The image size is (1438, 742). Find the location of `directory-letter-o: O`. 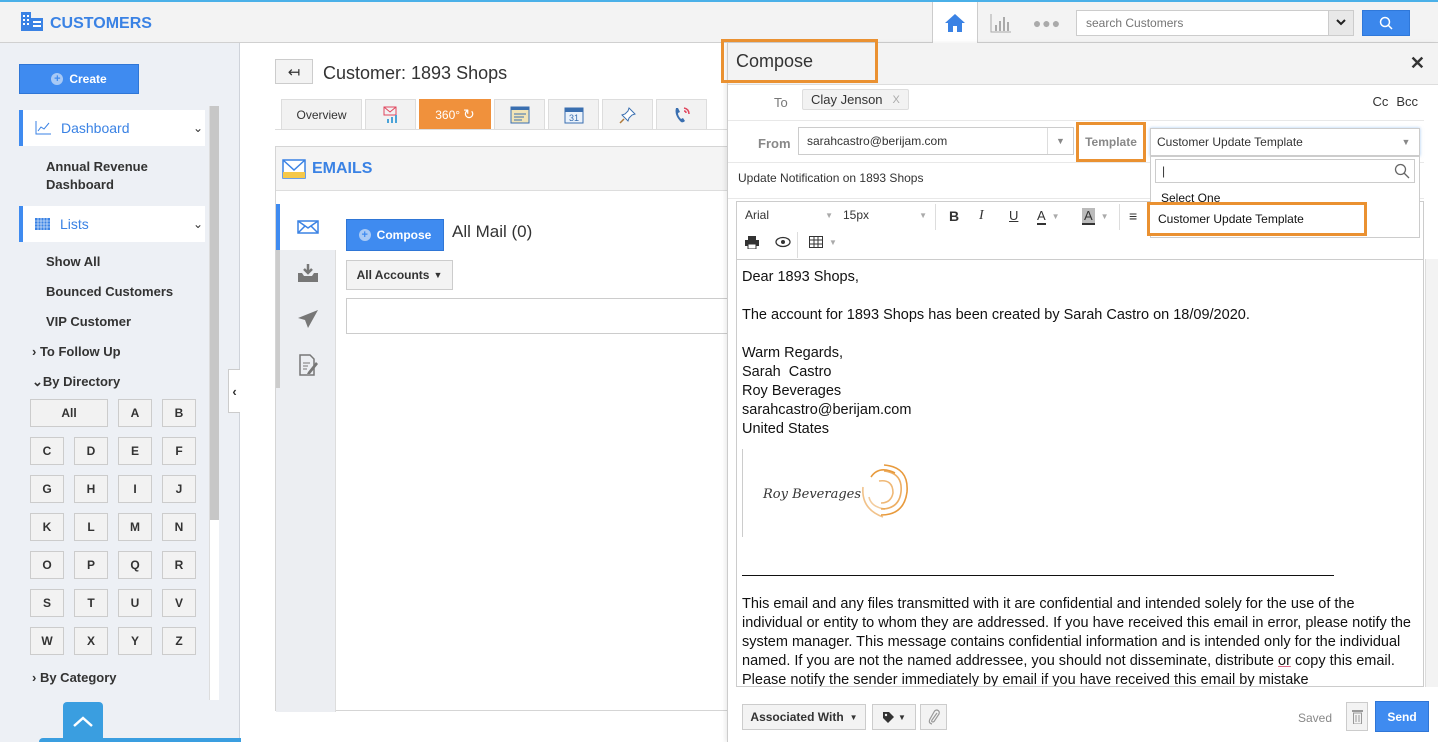

directory-letter-o: O is located at coordinates (47, 565).